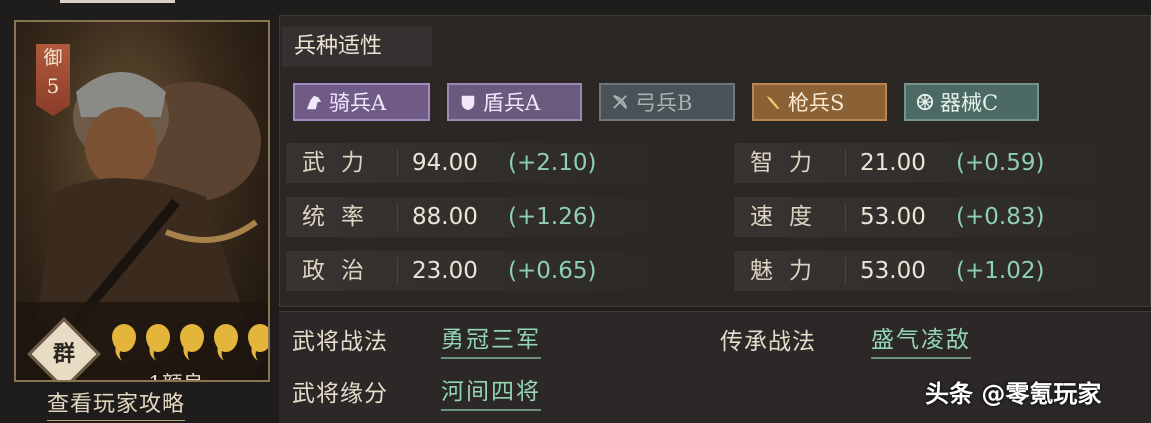 The image size is (1151, 423). I want to click on watermark: 头条 @零氪玩家, so click(1013, 394).